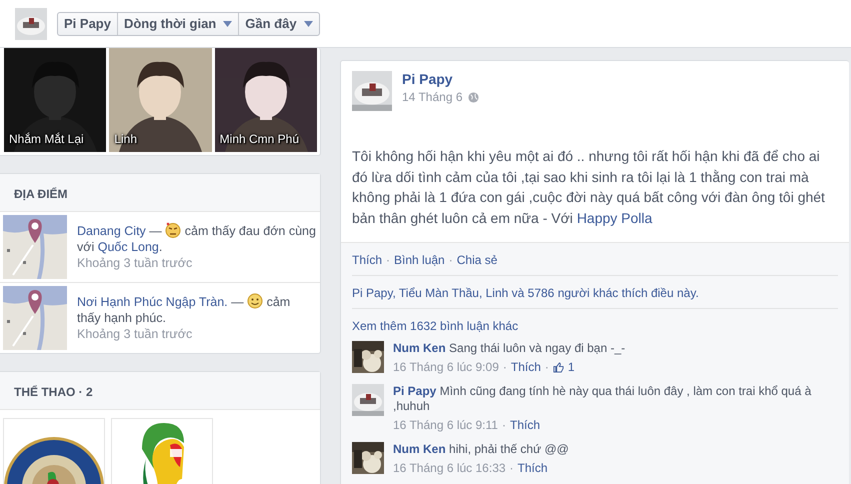 The width and height of the screenshot is (851, 484). Describe the element at coordinates (173, 230) in the screenshot. I see `angry-face-icon` at that location.